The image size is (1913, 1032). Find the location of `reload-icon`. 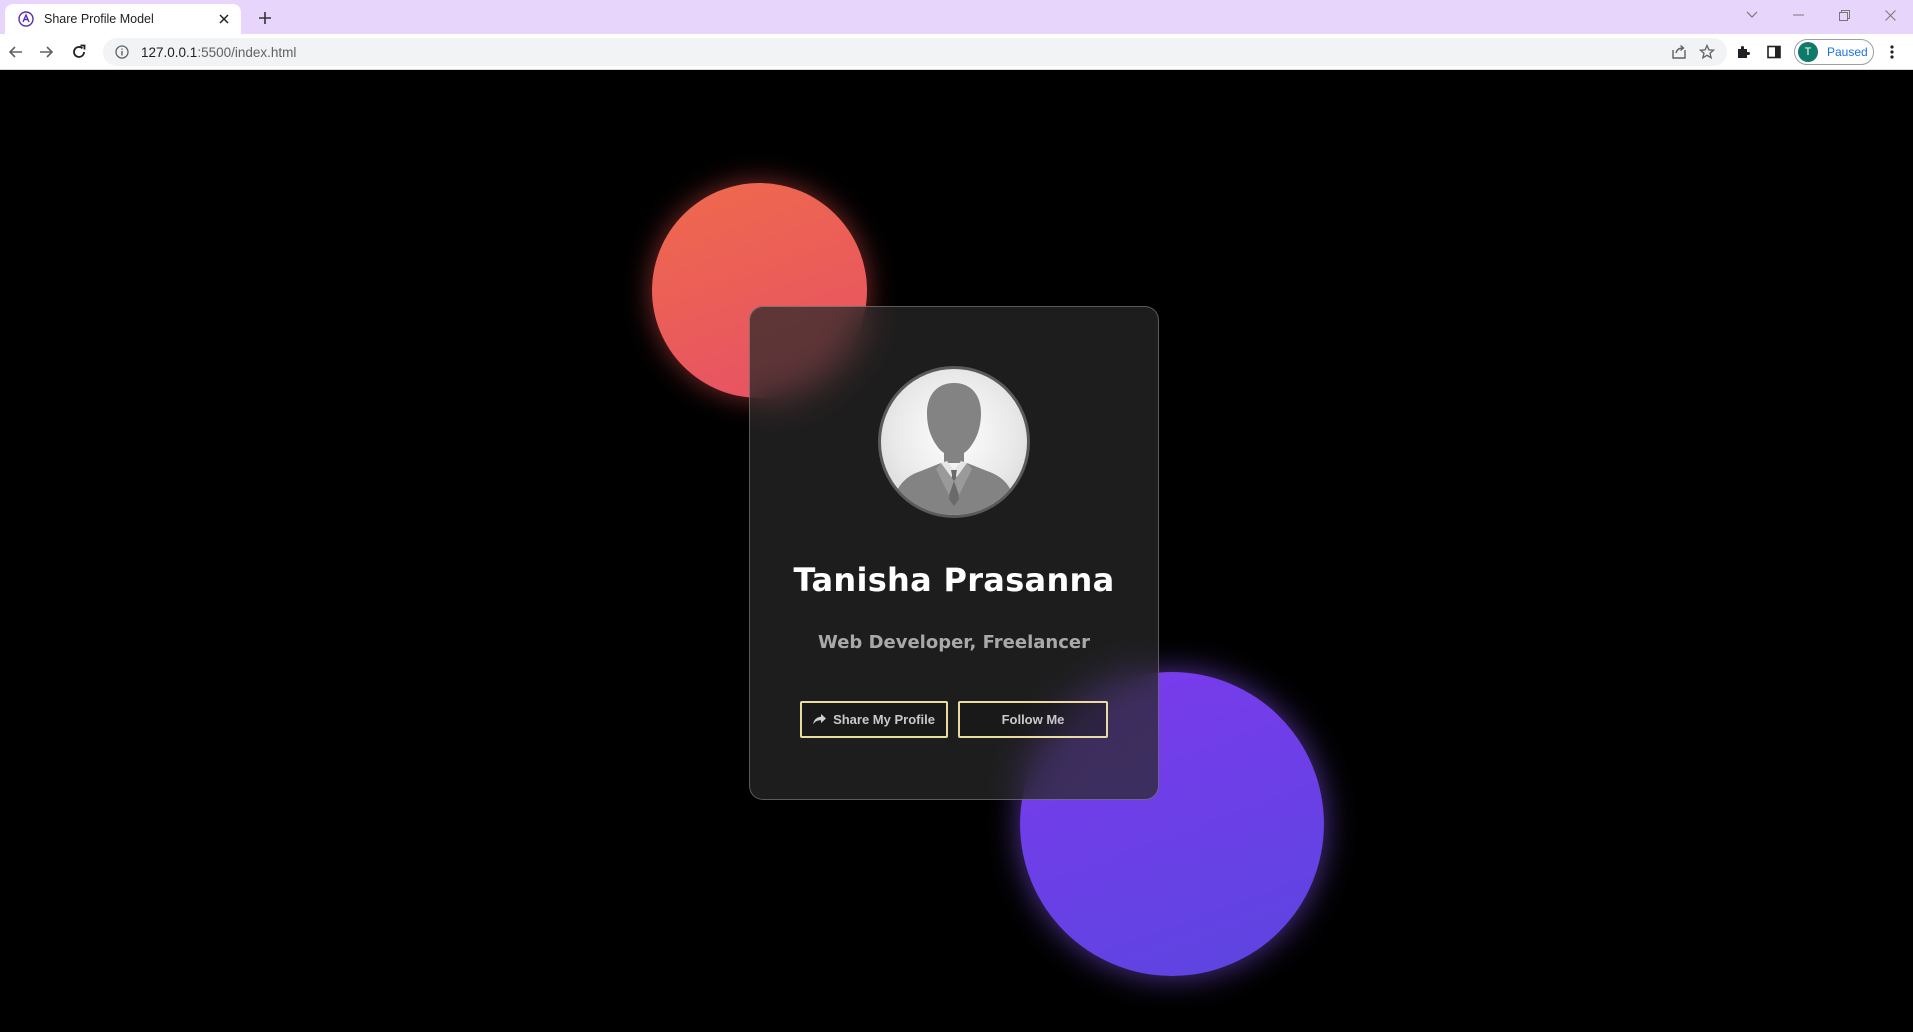

reload-icon is located at coordinates (79, 52).